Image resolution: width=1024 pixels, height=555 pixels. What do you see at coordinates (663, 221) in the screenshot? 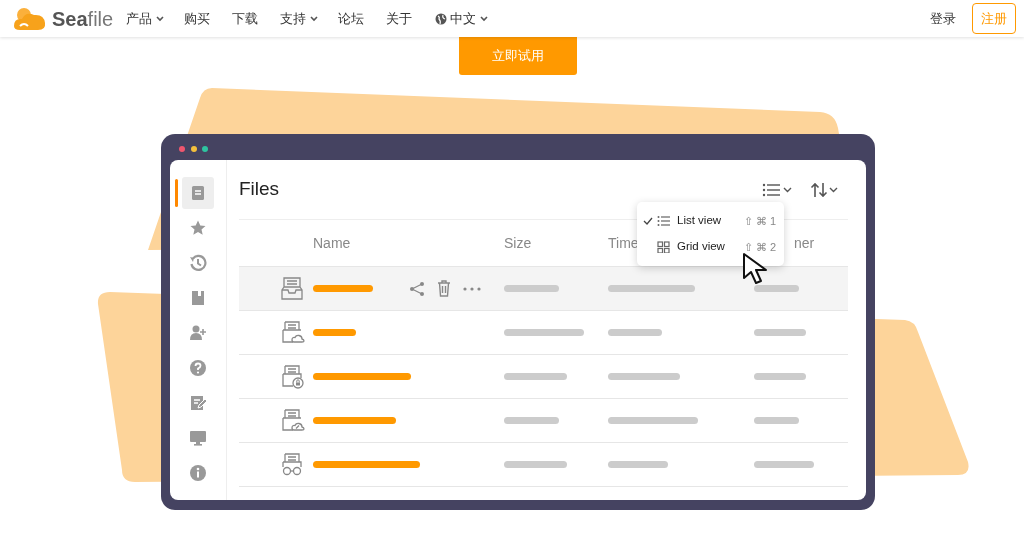
I see `list-icon` at bounding box center [663, 221].